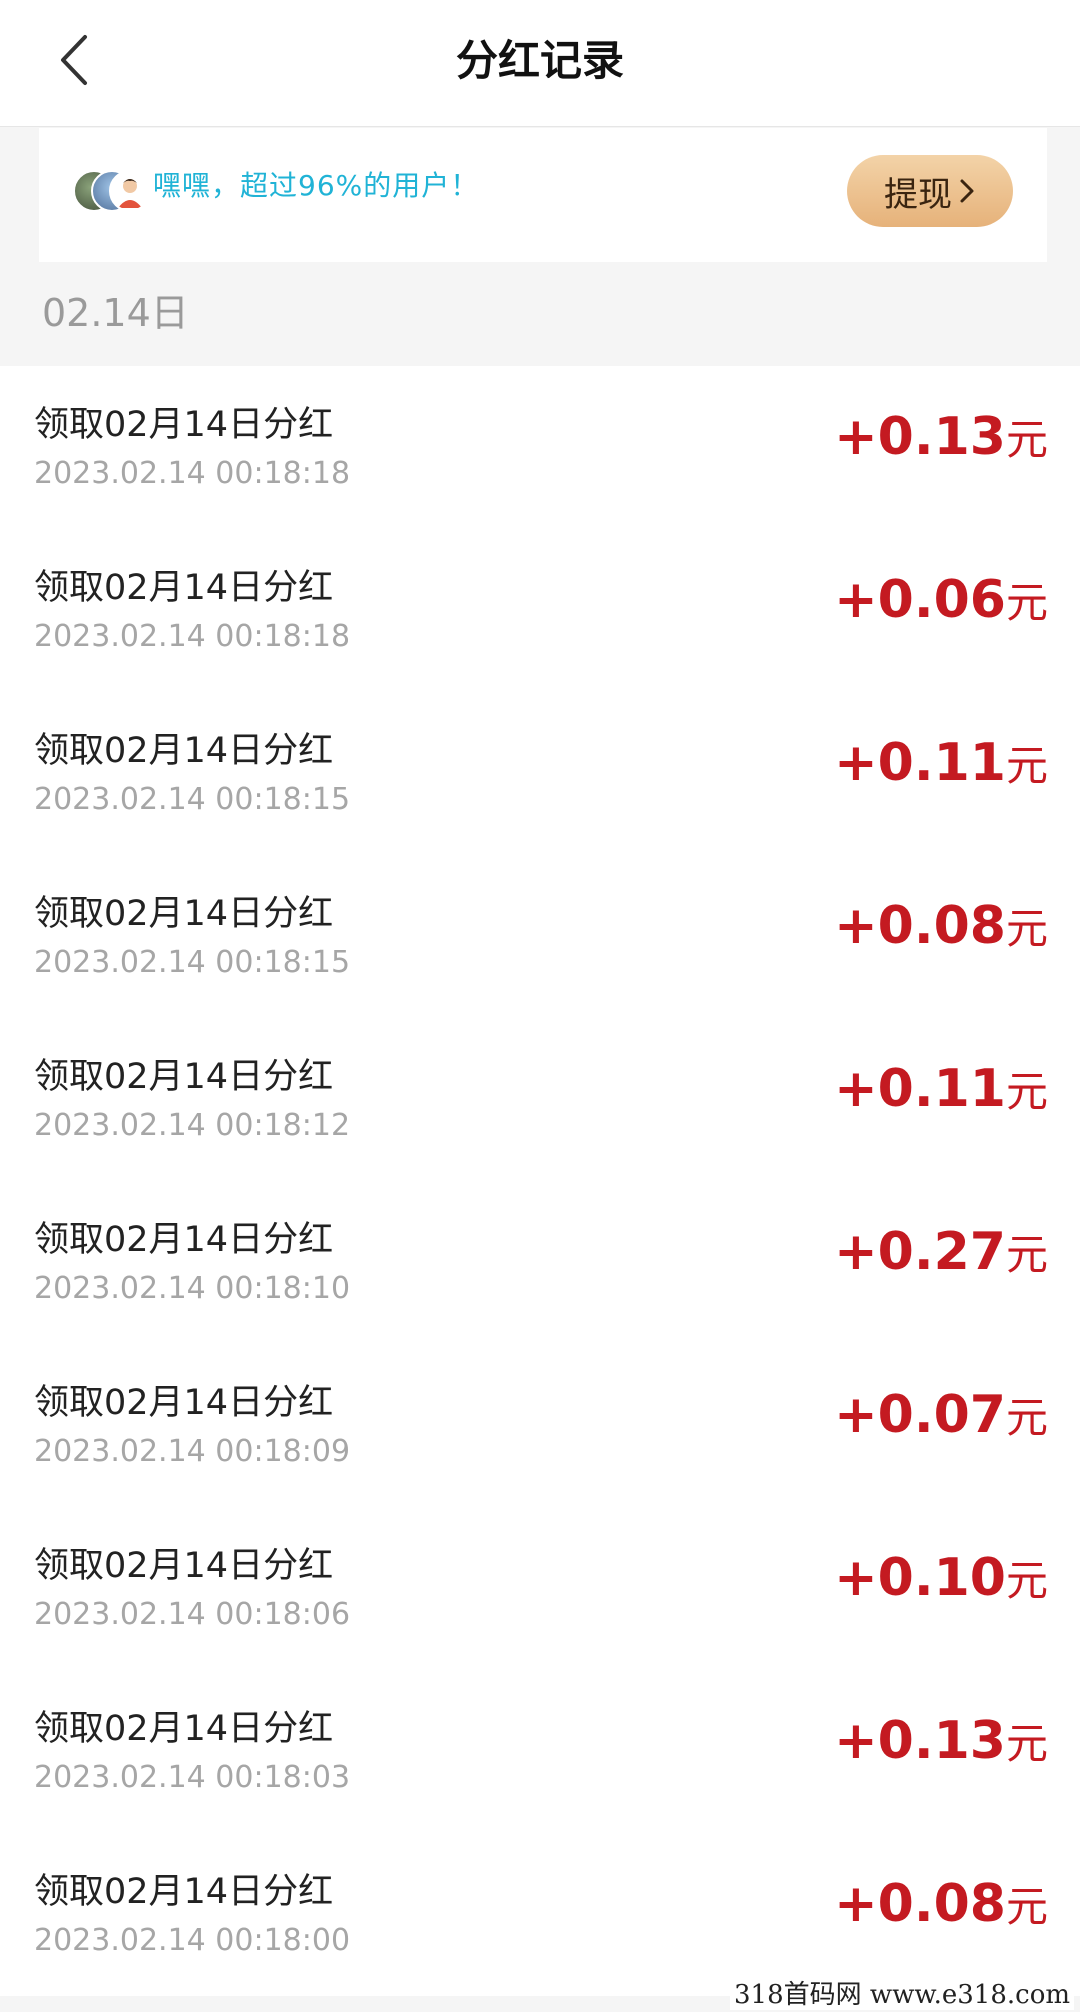 The width and height of the screenshot is (1080, 2012). Describe the element at coordinates (920, 600) in the screenshot. I see `amount-value: +0.06` at that location.